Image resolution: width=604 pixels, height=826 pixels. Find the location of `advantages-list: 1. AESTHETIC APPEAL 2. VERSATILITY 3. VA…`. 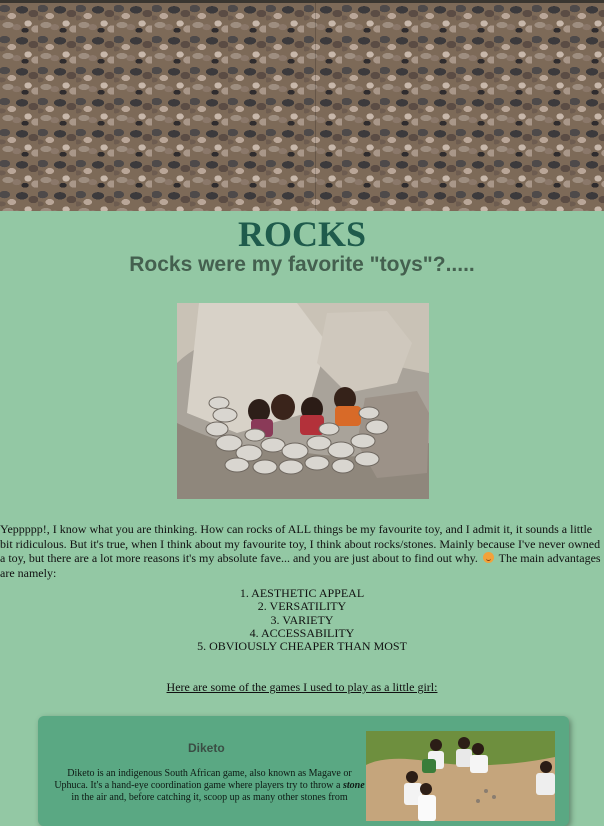

advantages-list: 1. AESTHETIC APPEAL 2. VERSATILITY 3. VA… is located at coordinates (302, 620).